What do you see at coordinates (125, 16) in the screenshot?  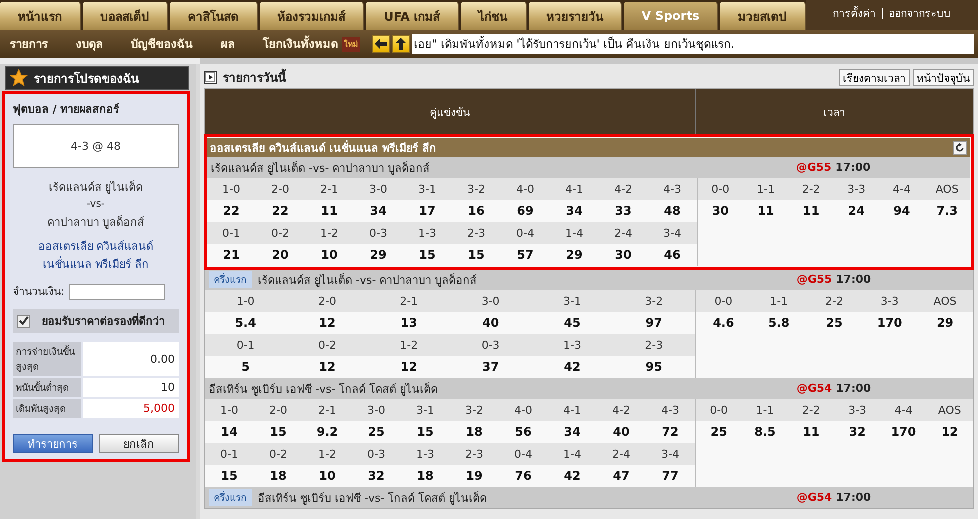 I see `nav-tab: บอลสเต็ป` at bounding box center [125, 16].